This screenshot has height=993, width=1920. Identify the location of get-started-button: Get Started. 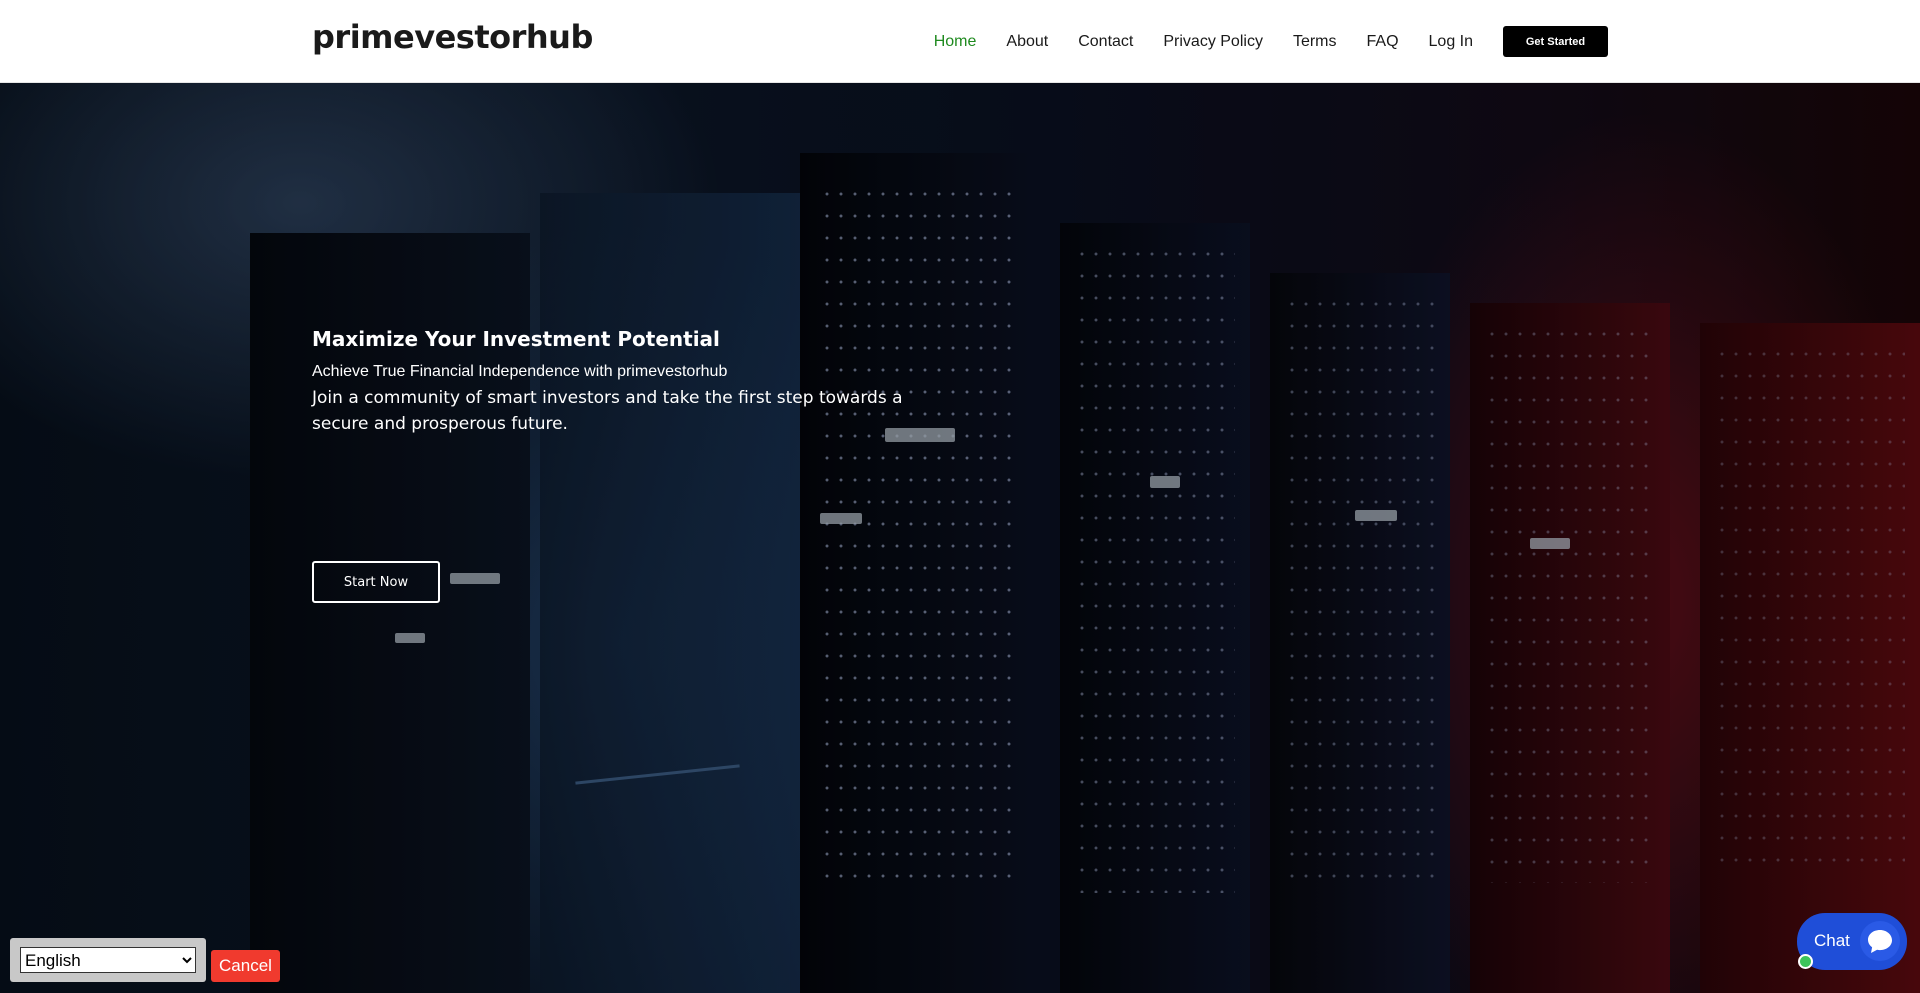
(1555, 41).